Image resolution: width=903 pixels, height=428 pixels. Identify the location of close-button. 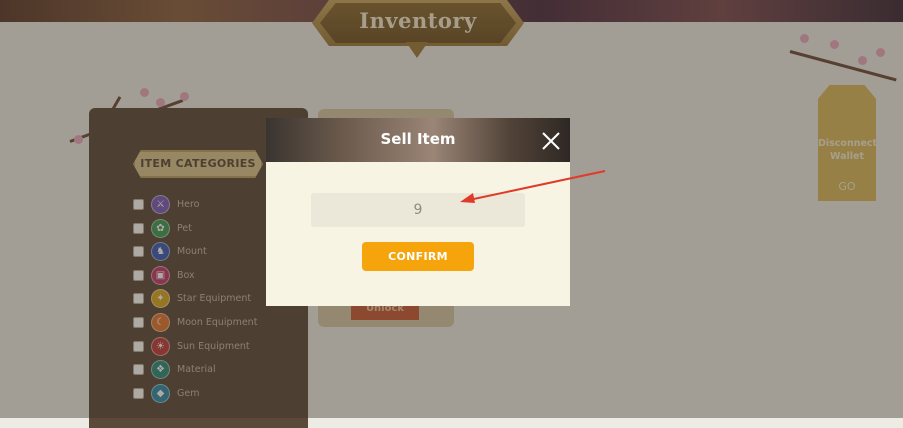
(551, 141).